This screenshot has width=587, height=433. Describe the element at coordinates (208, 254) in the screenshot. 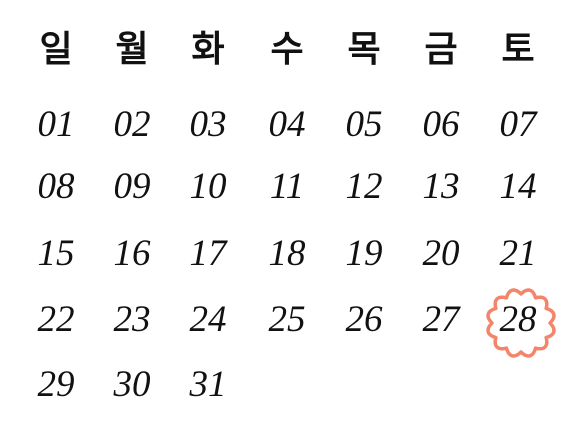

I see `day-cell-17: 17` at that location.